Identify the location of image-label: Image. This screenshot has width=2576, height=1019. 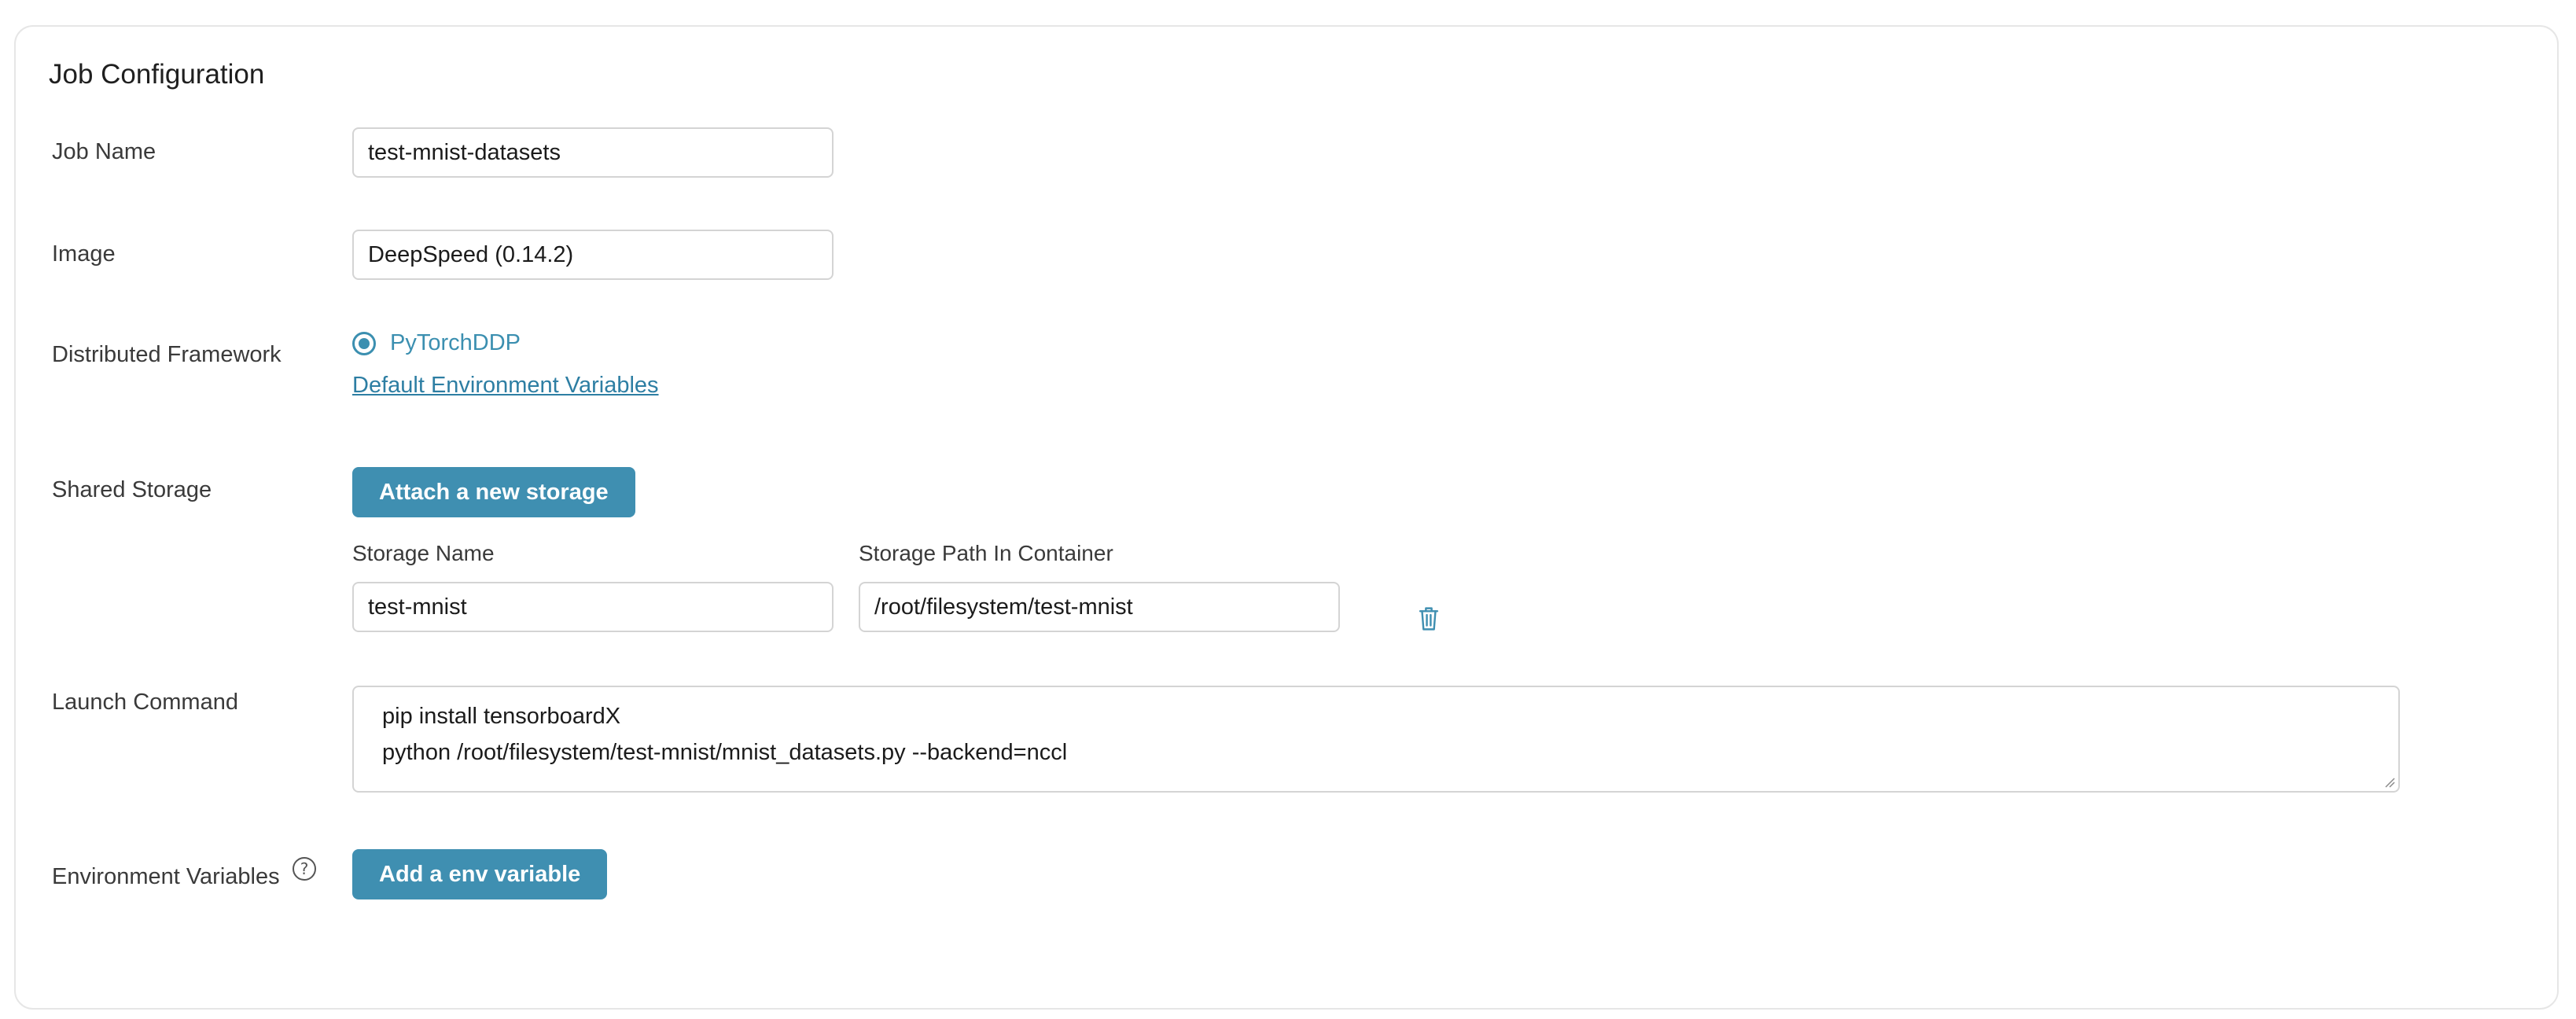
(84, 254).